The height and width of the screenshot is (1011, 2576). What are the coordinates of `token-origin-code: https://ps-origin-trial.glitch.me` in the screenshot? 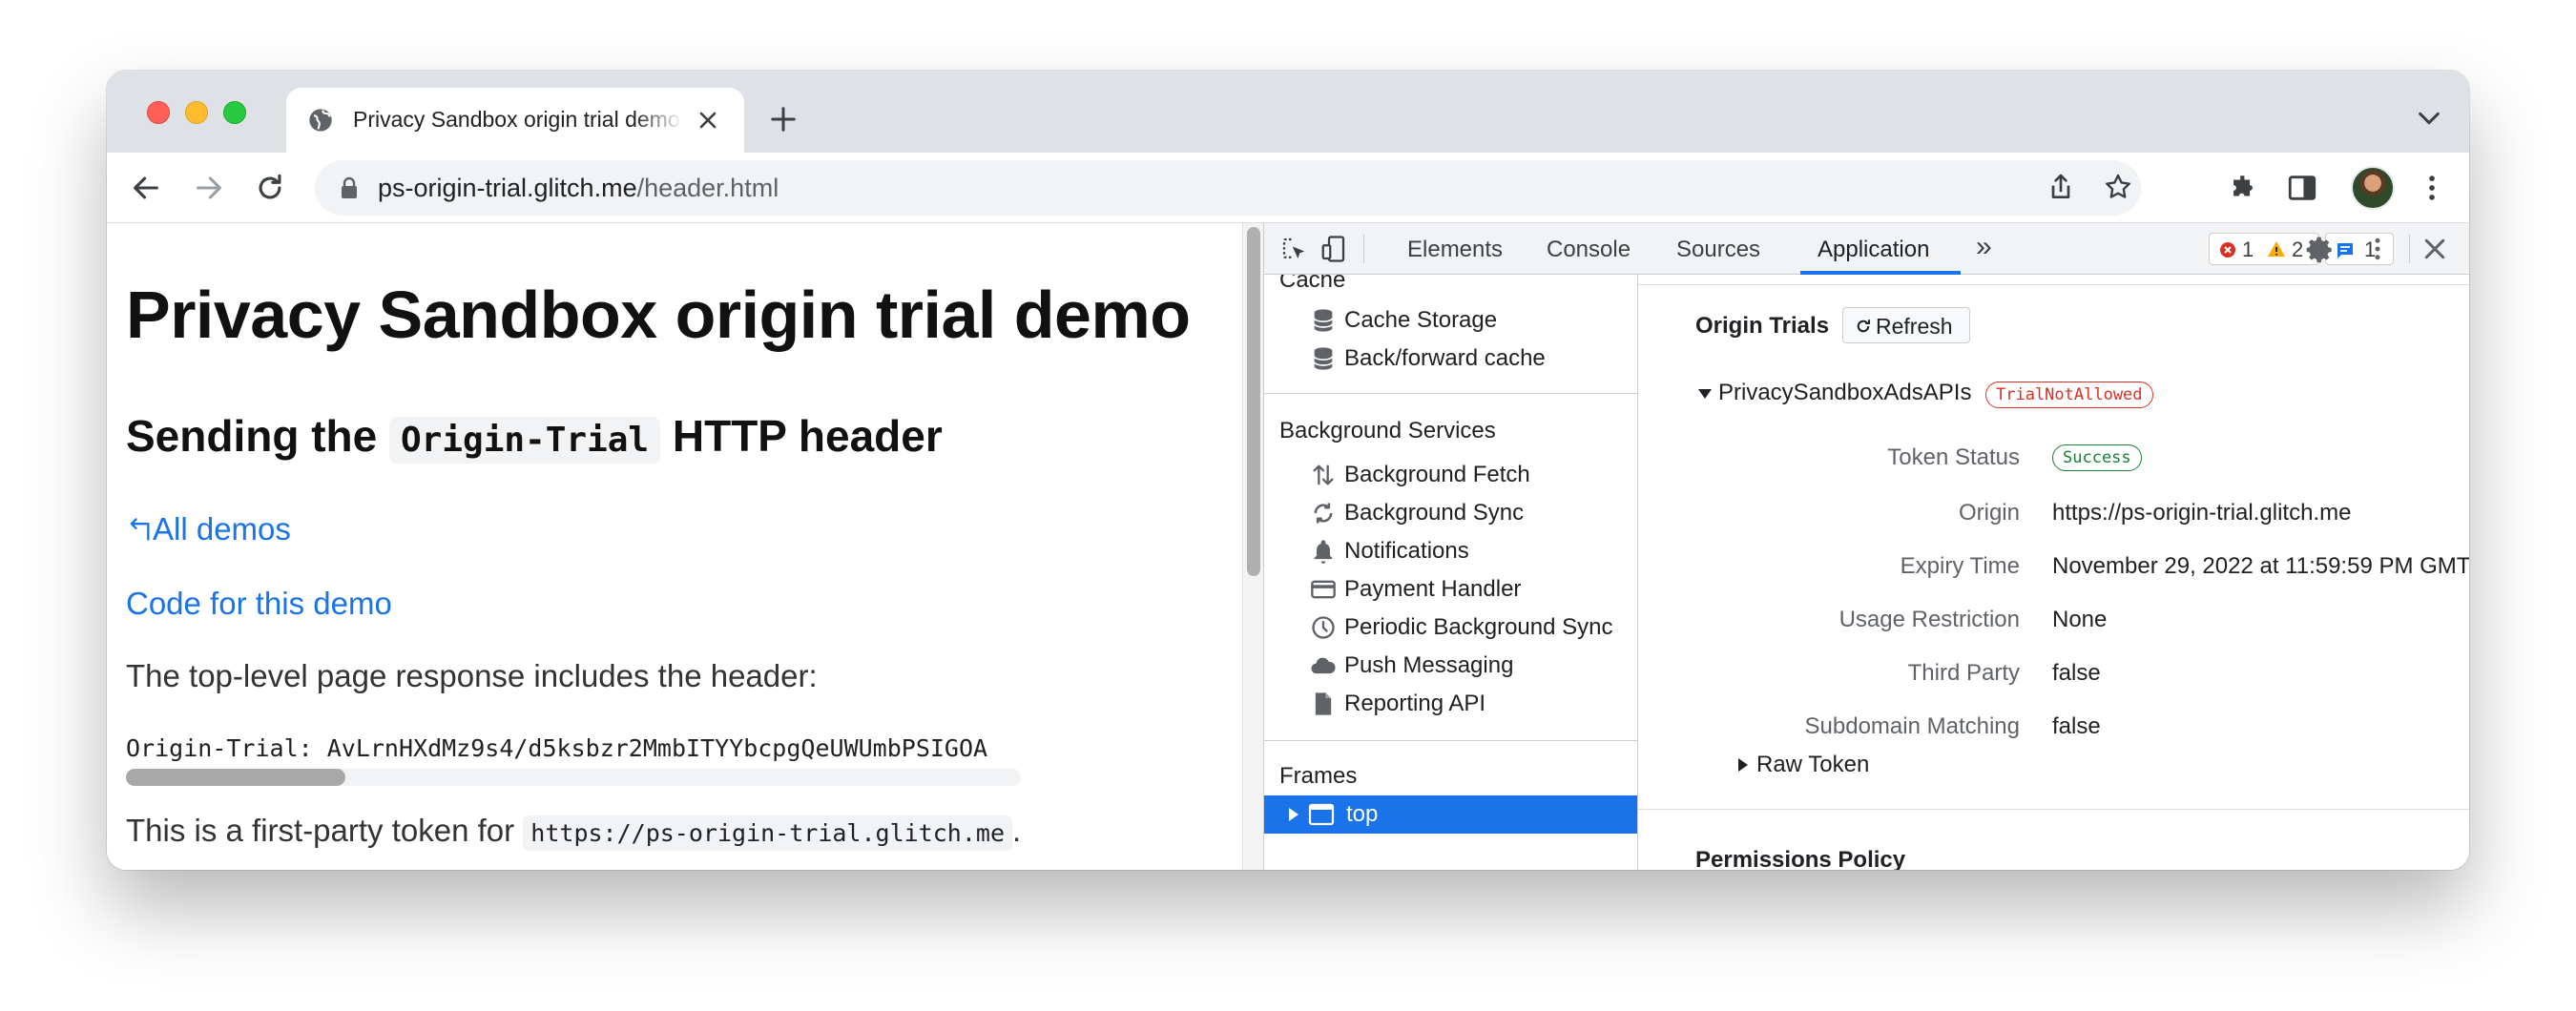 It's located at (767, 833).